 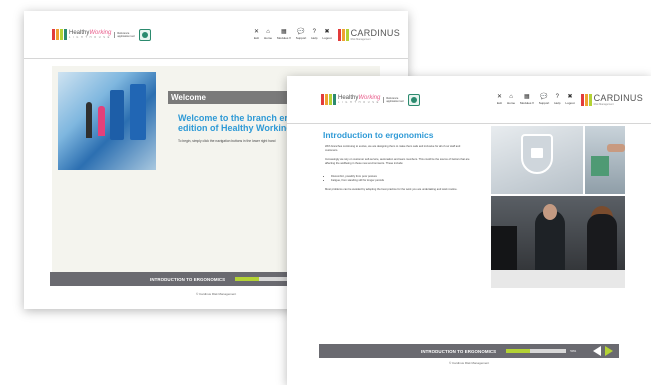 What do you see at coordinates (59, 34) in the screenshot?
I see `logo-bars` at bounding box center [59, 34].